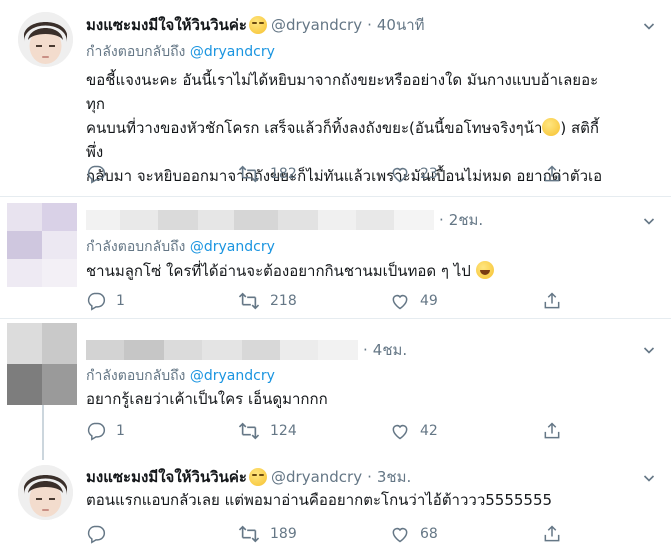  I want to click on like-button: 49, so click(466, 301).